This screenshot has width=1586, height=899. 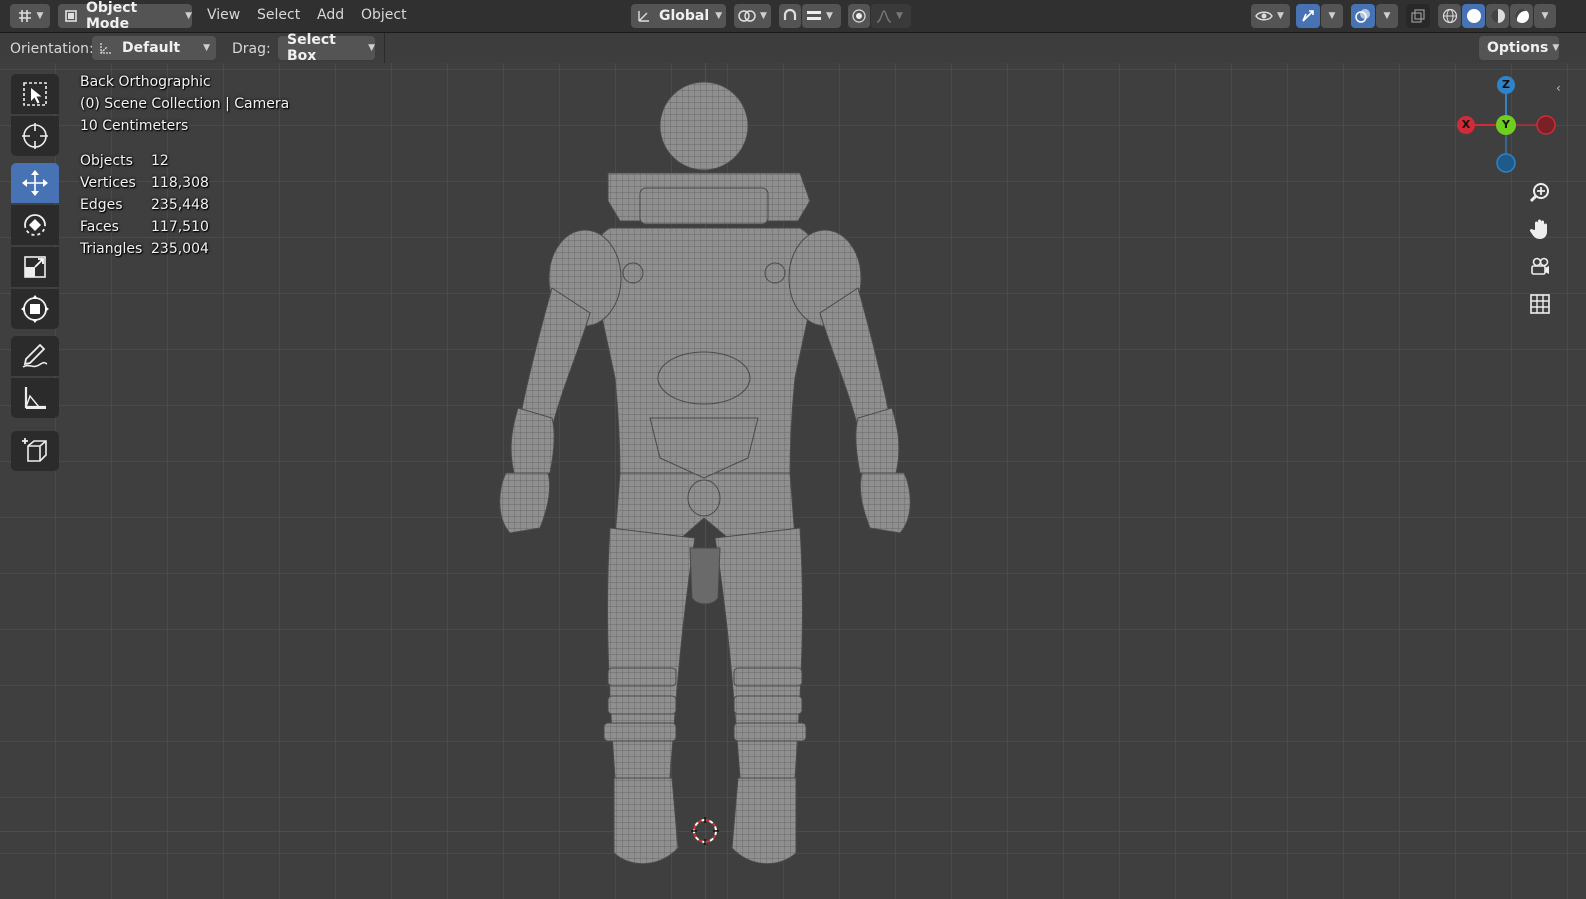 I want to click on orientation-global-label: Global, so click(x=684, y=16).